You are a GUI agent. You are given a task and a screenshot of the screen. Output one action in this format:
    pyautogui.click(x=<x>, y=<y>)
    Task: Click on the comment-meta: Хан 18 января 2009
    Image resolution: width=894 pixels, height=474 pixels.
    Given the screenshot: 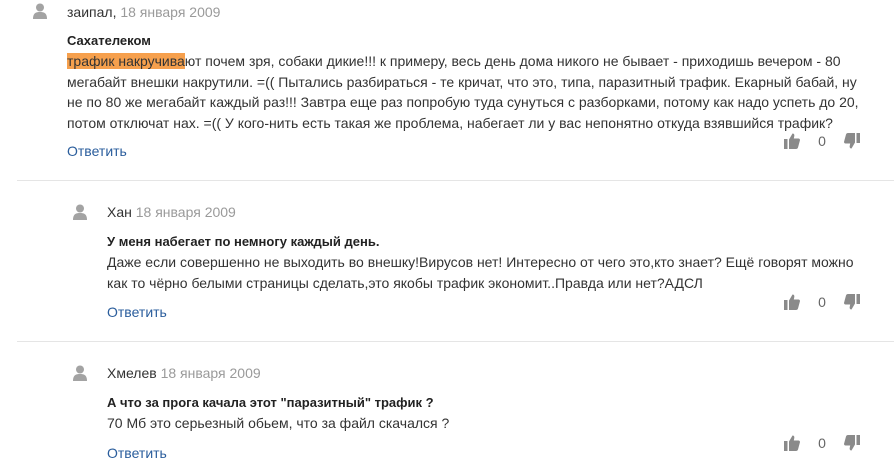 What is the action you would take?
    pyautogui.click(x=171, y=212)
    